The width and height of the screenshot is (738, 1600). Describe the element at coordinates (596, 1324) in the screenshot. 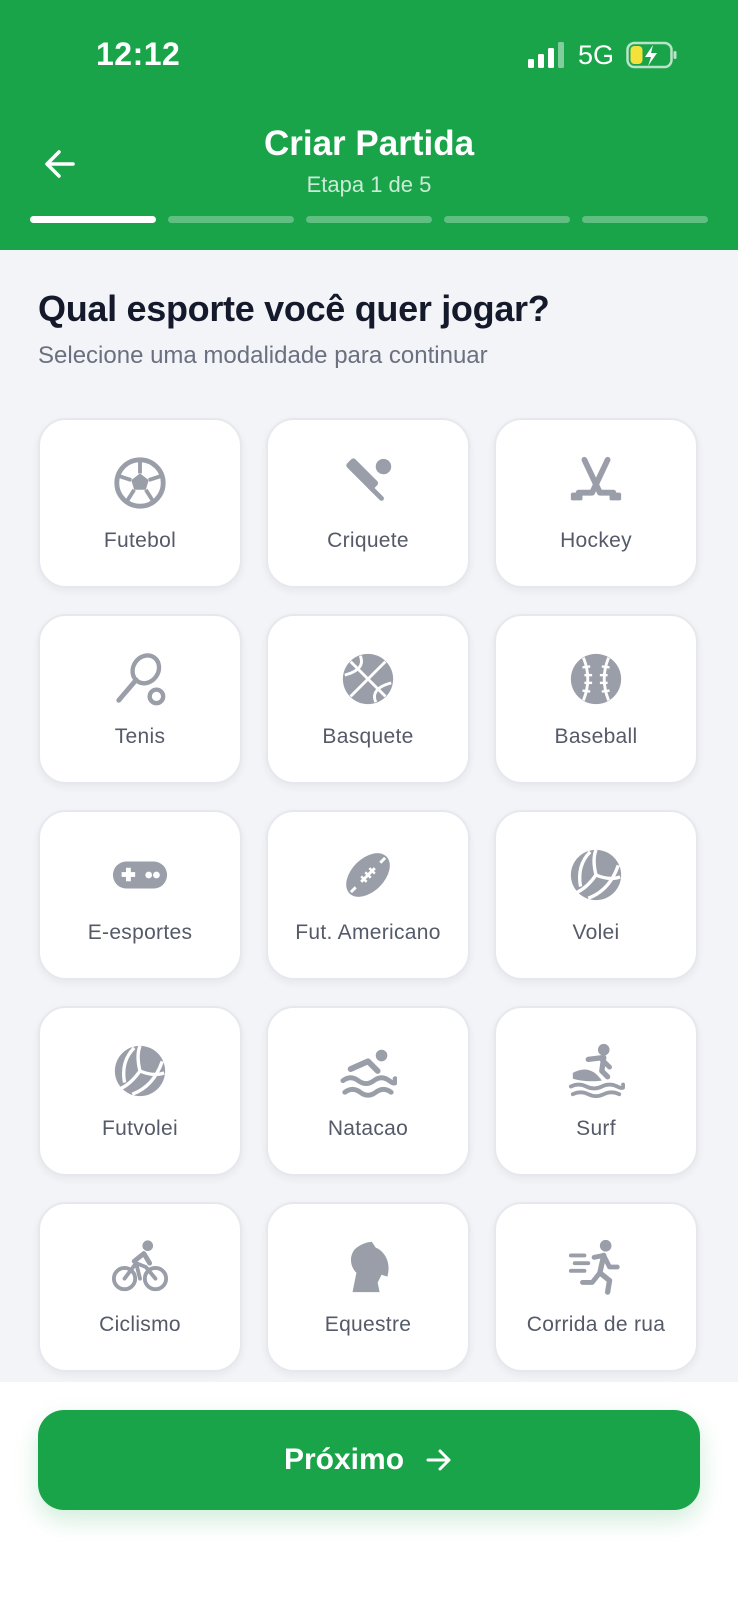

I see `sport-label: Corrida de rua` at that location.